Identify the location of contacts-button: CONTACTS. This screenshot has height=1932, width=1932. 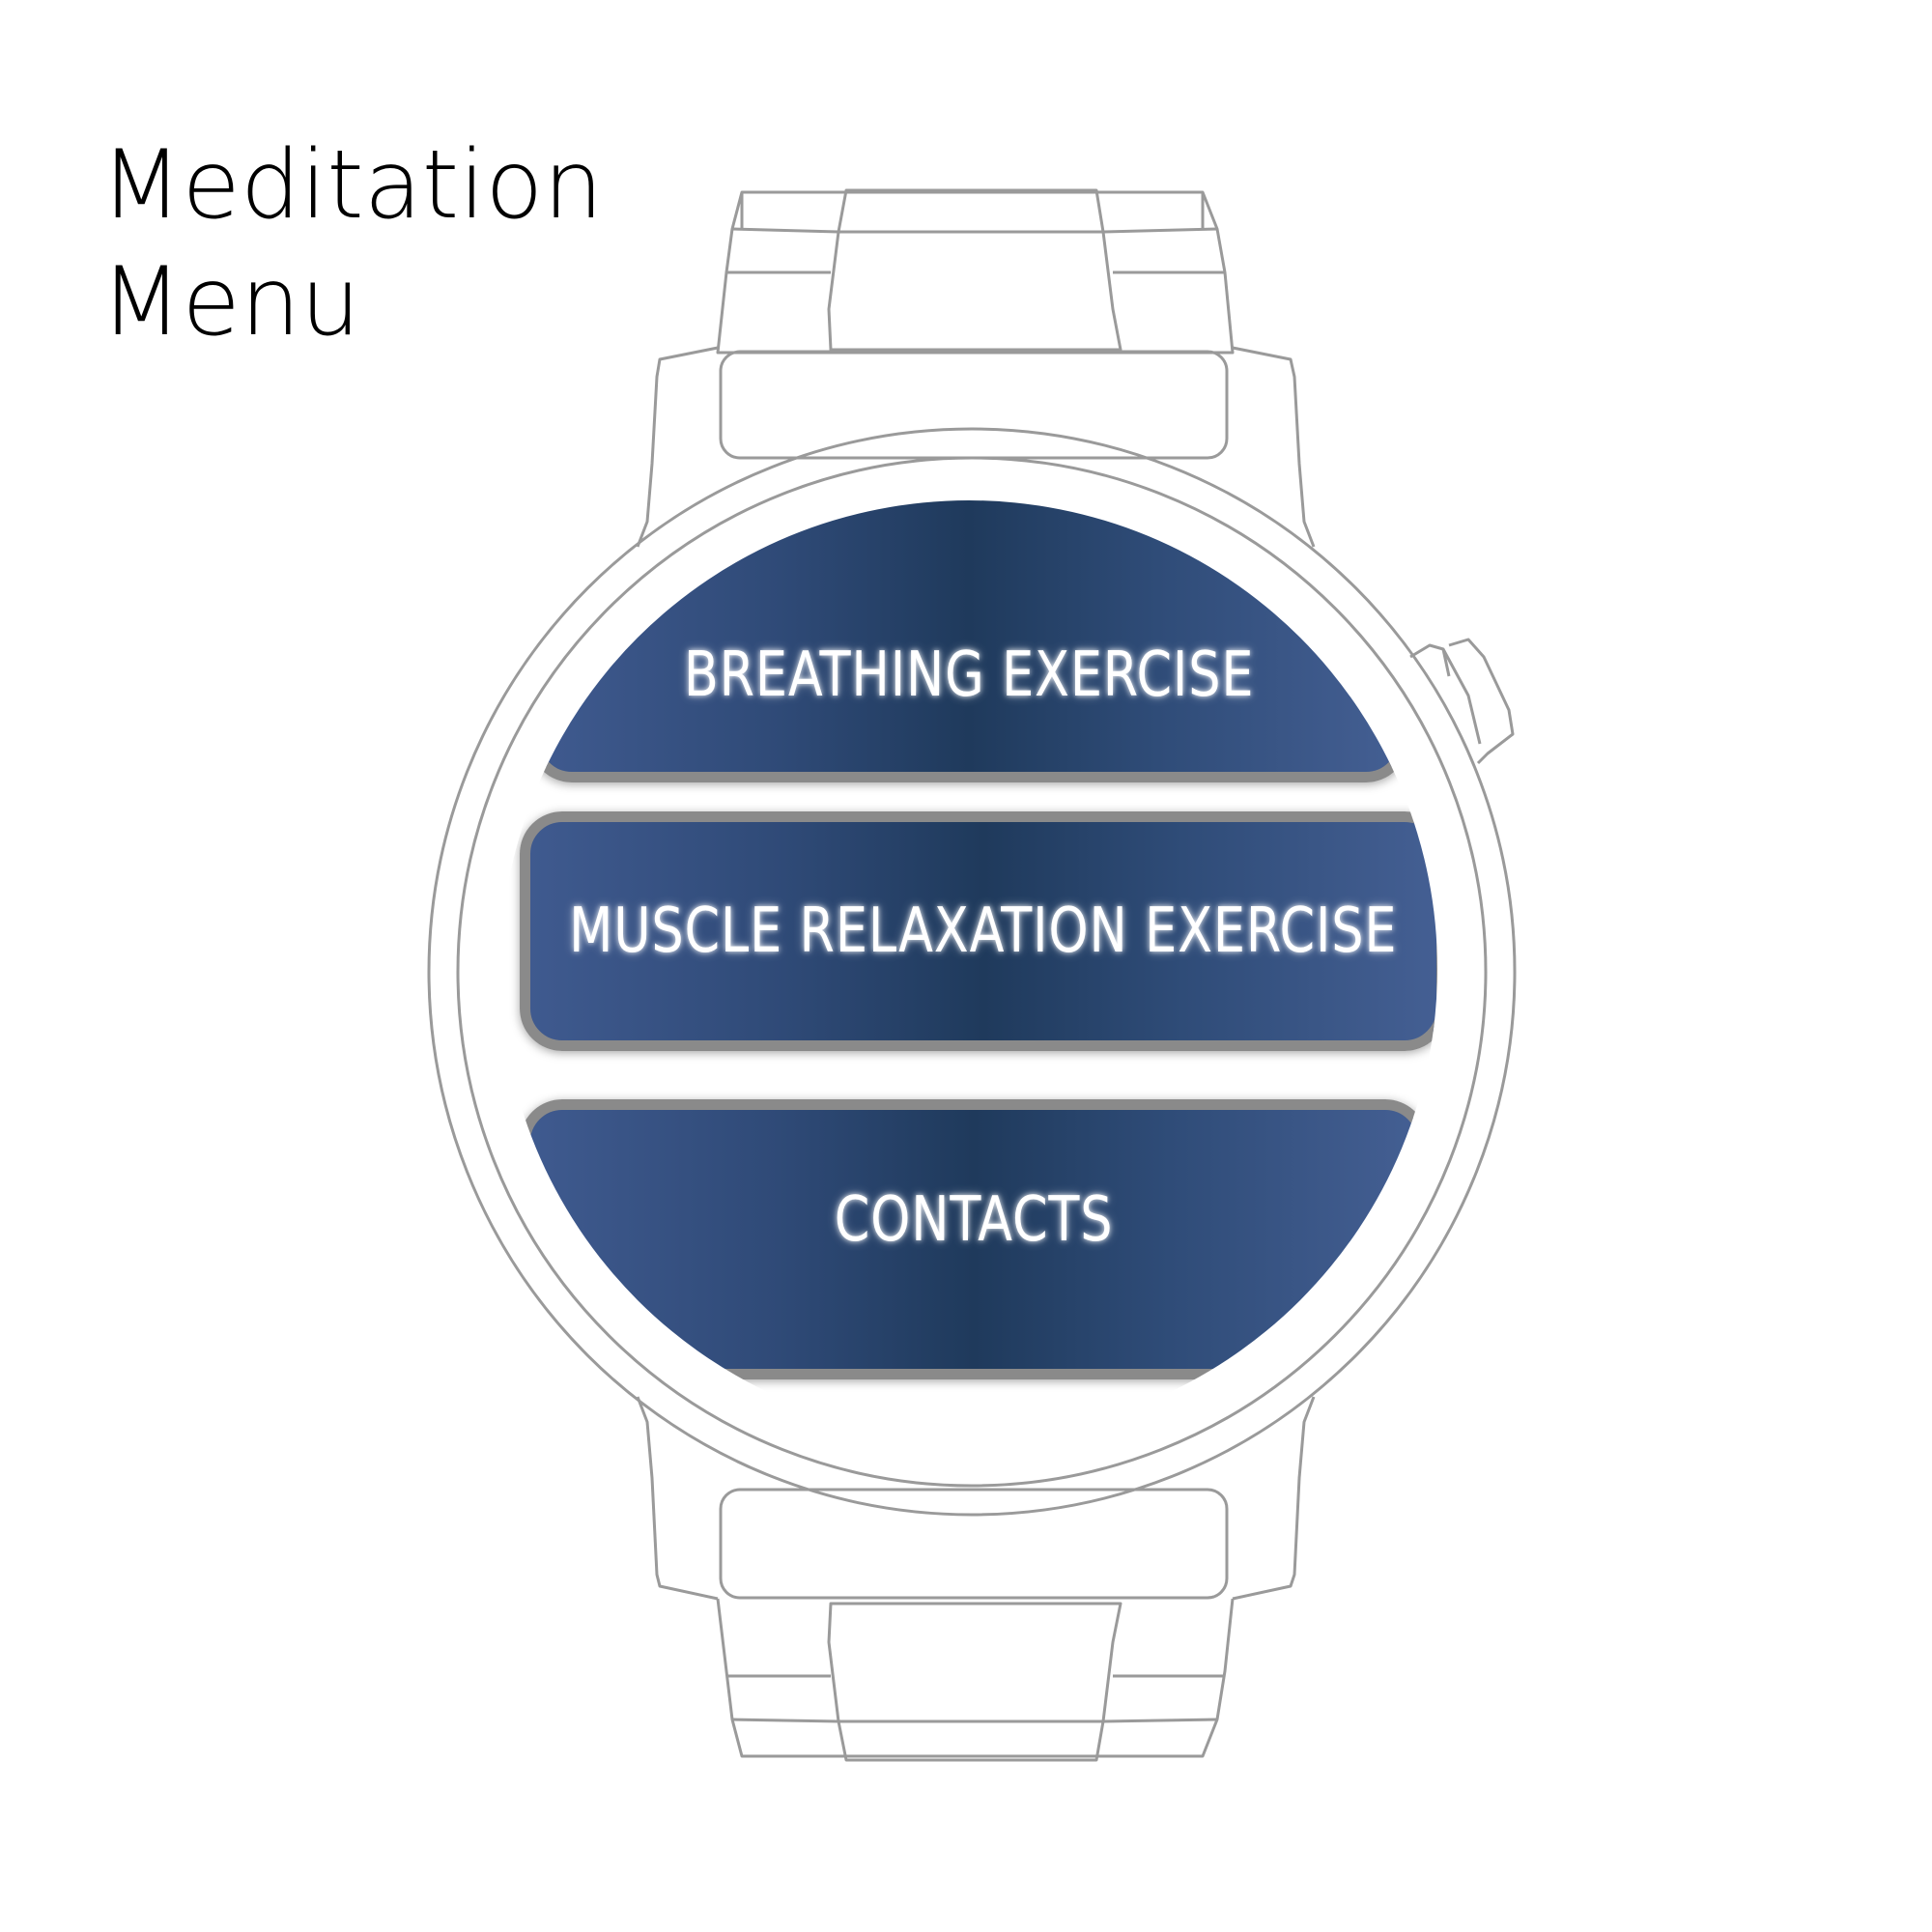
(974, 1239).